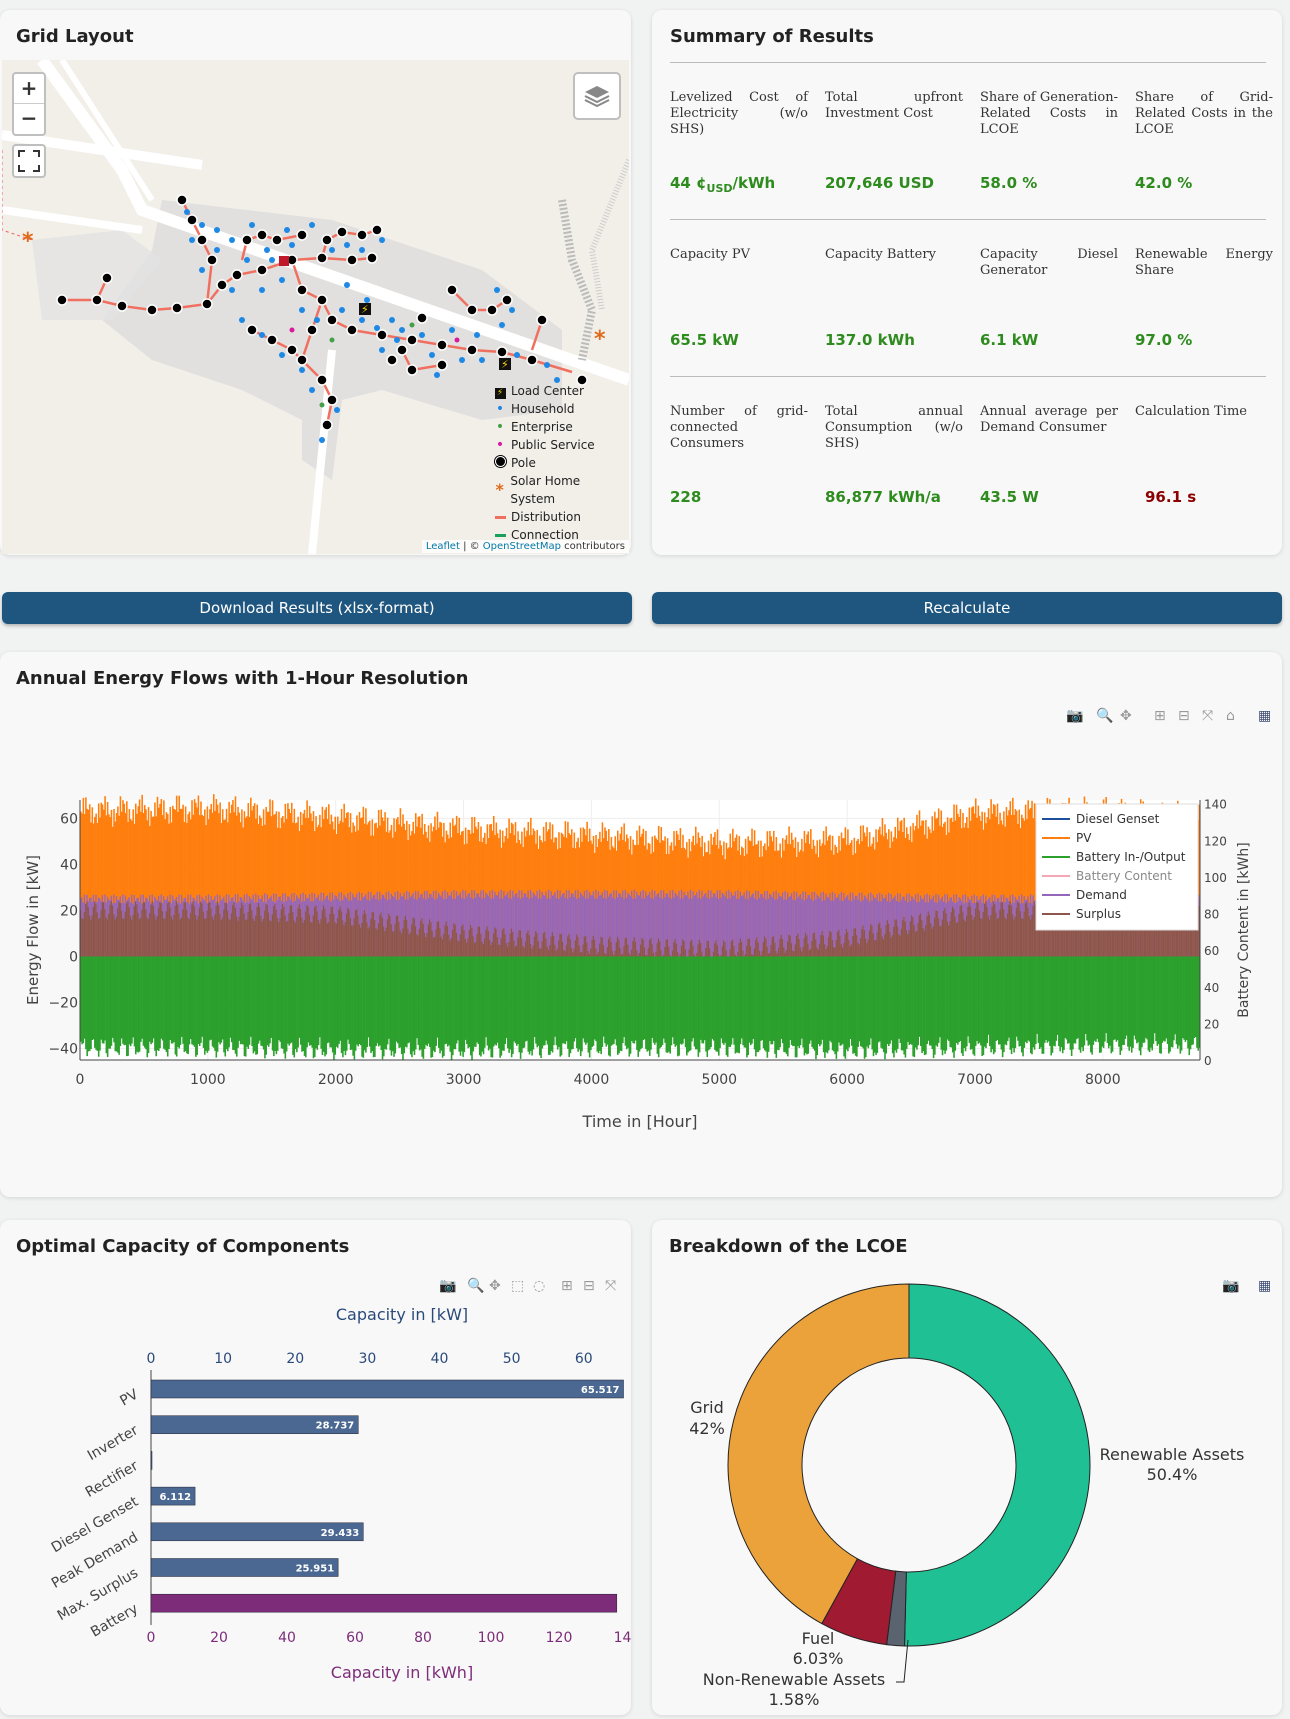  I want to click on bottom-tick-label: 0, so click(151, 1638).